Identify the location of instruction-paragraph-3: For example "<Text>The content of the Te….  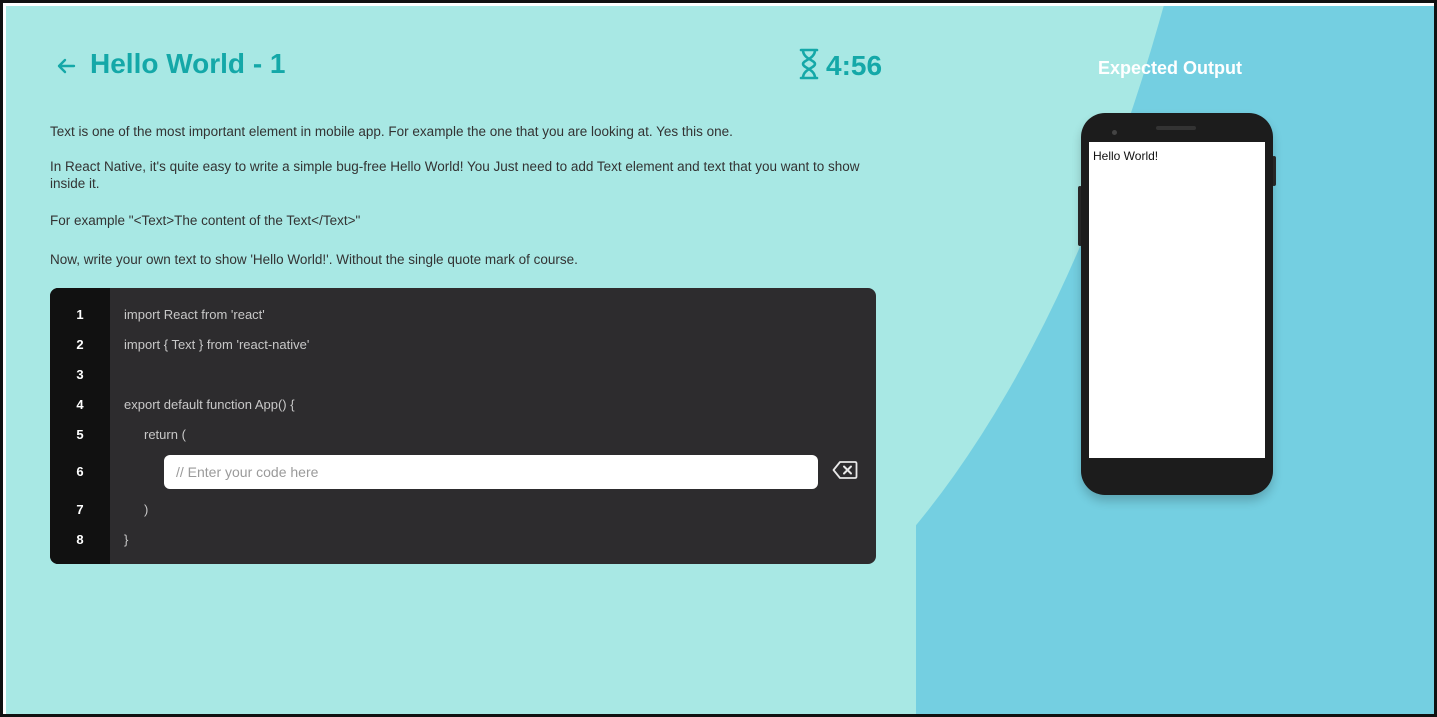
(205, 220).